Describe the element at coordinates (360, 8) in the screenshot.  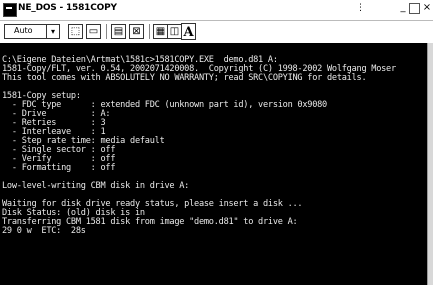
I see `resize-grip-icon: ⋮` at that location.